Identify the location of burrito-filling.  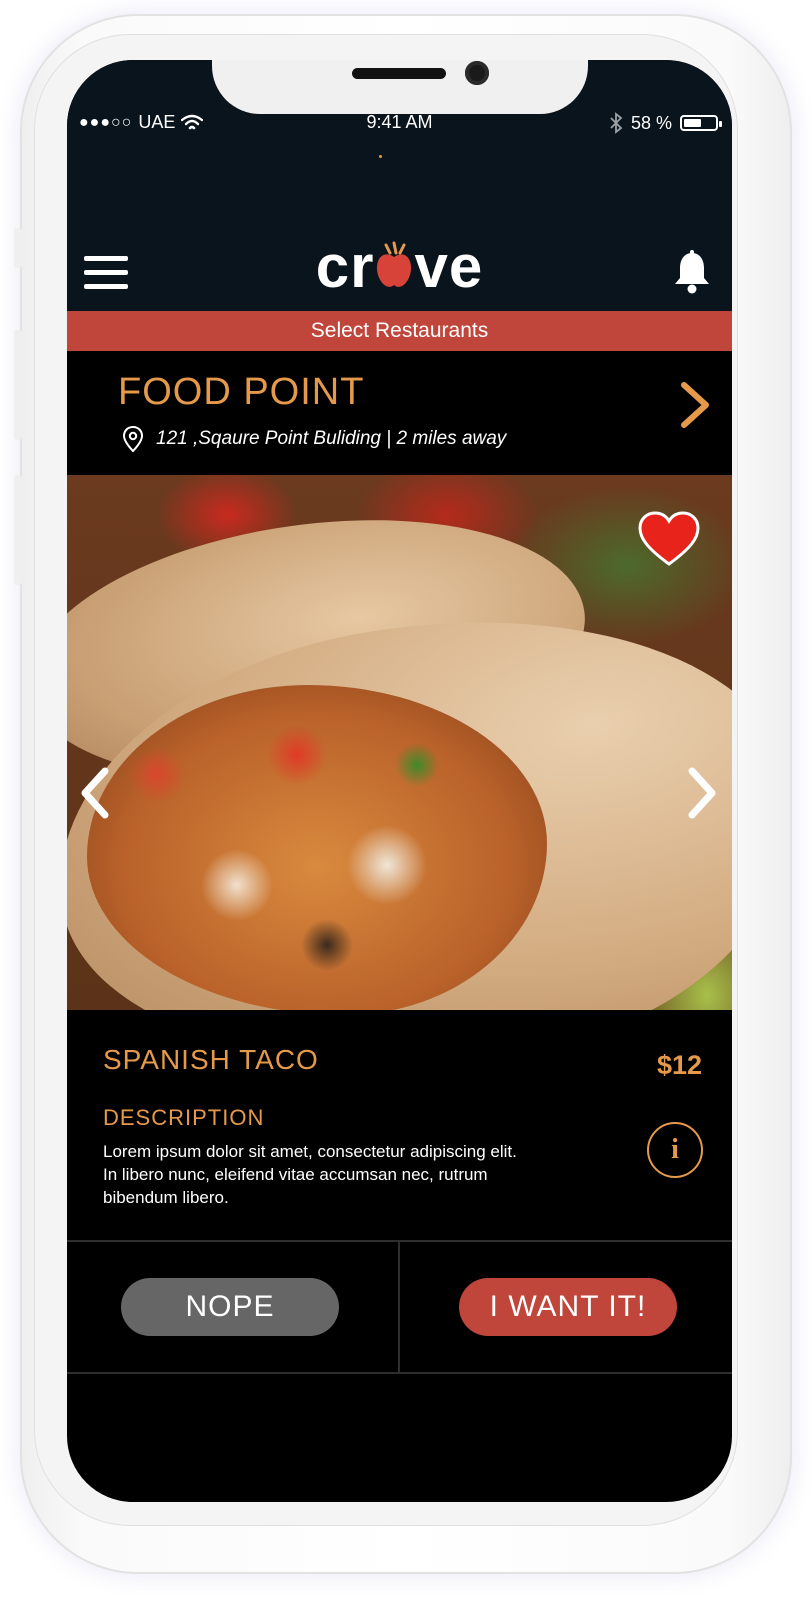
(317, 847).